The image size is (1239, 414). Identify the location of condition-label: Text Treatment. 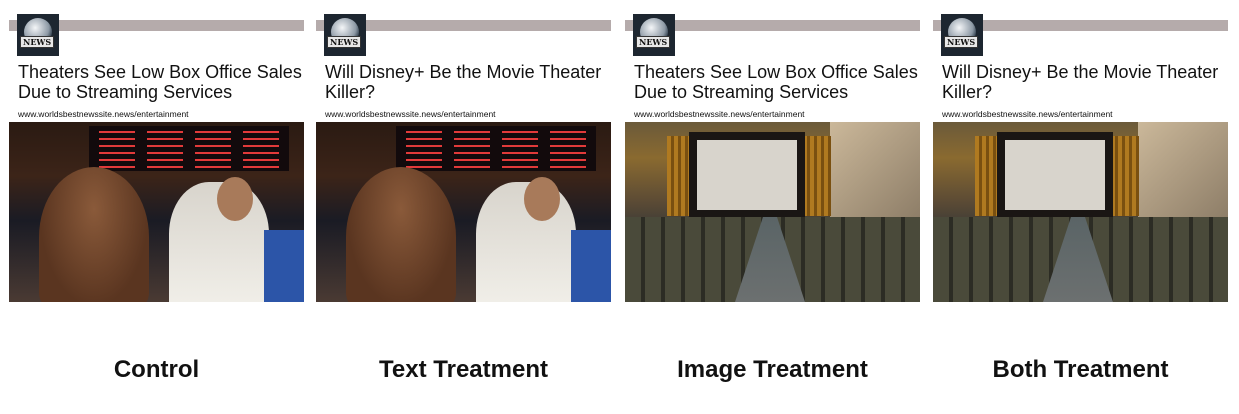
(463, 369).